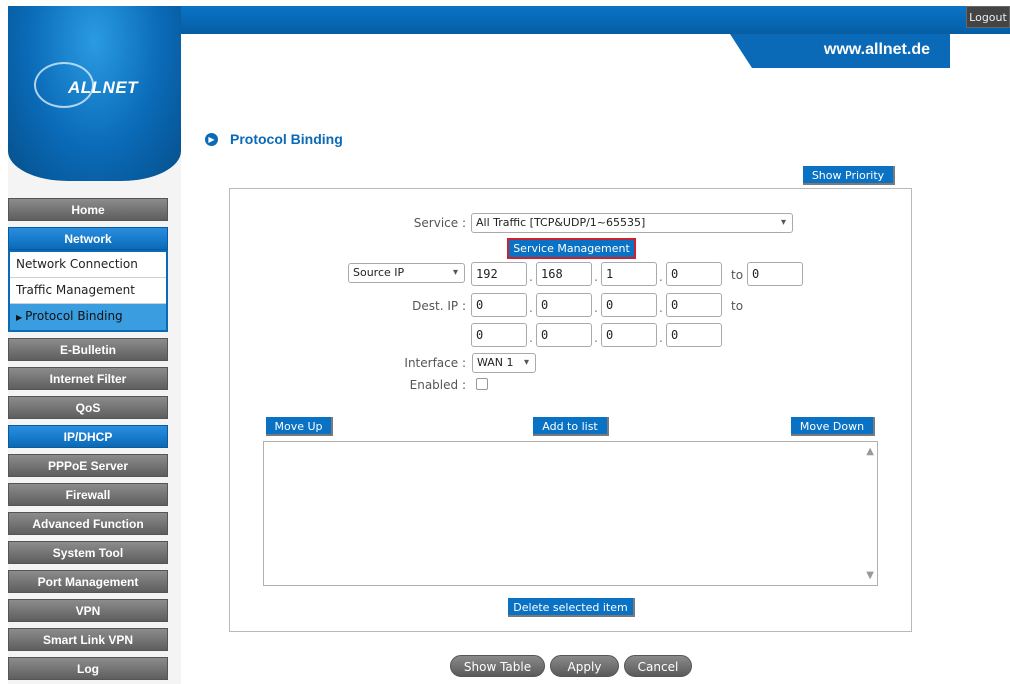 The height and width of the screenshot is (684, 1010). Describe the element at coordinates (737, 306) in the screenshot. I see `dest-to-label: to` at that location.